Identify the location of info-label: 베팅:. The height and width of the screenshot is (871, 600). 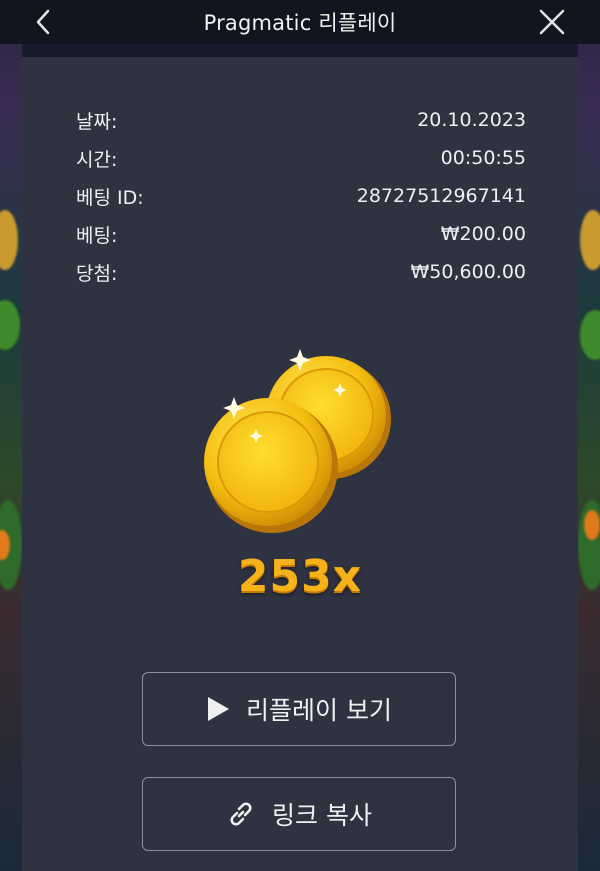
(97, 235).